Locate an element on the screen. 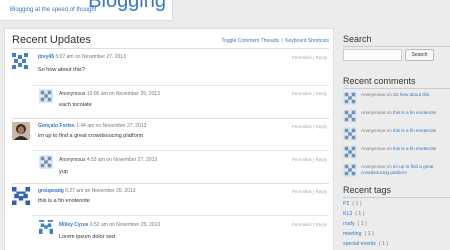  search-input is located at coordinates (372, 55).